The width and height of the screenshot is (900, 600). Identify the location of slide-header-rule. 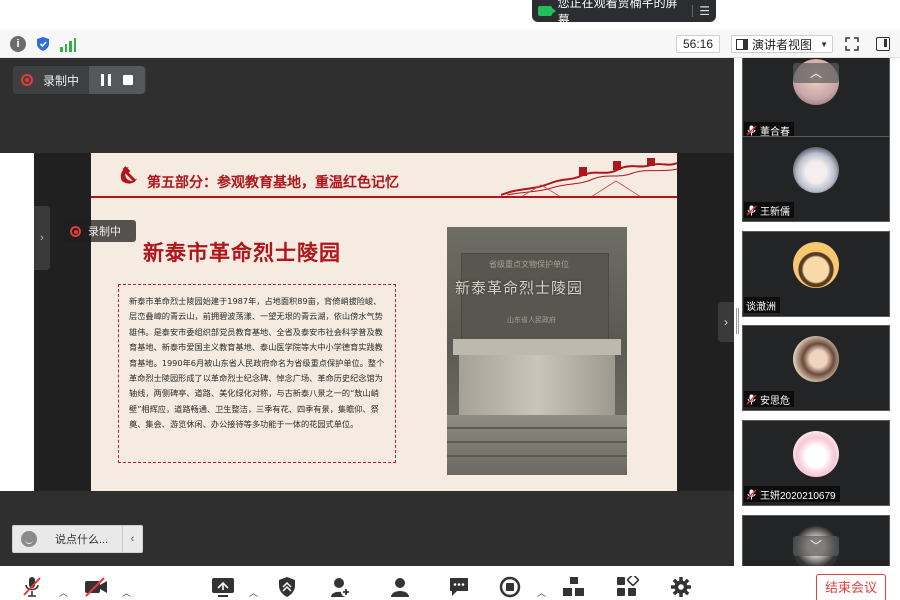
(384, 197).